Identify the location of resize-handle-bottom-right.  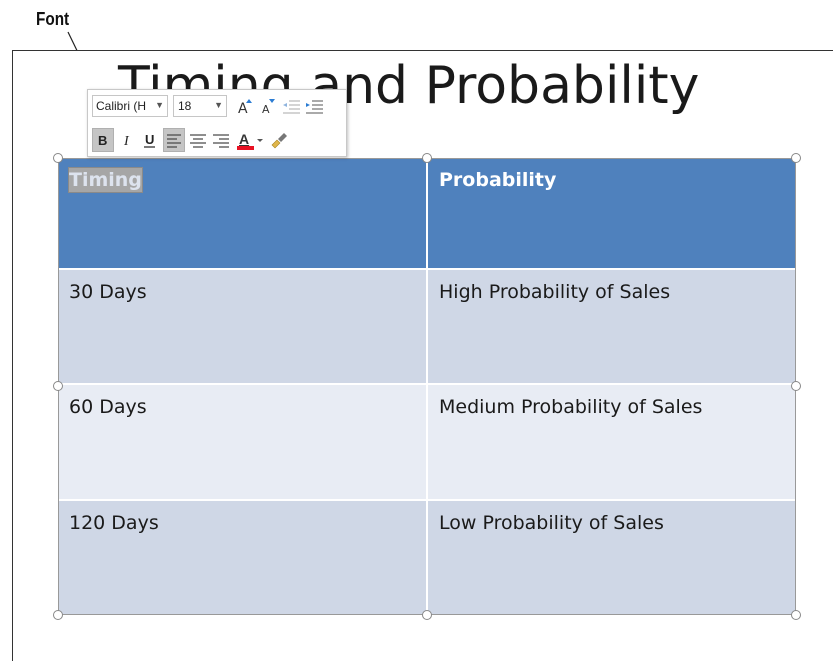
(796, 615).